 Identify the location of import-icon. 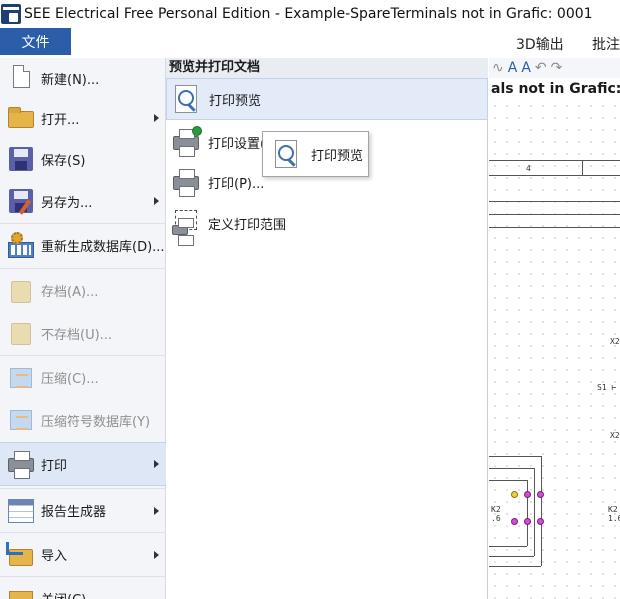
(21, 555).